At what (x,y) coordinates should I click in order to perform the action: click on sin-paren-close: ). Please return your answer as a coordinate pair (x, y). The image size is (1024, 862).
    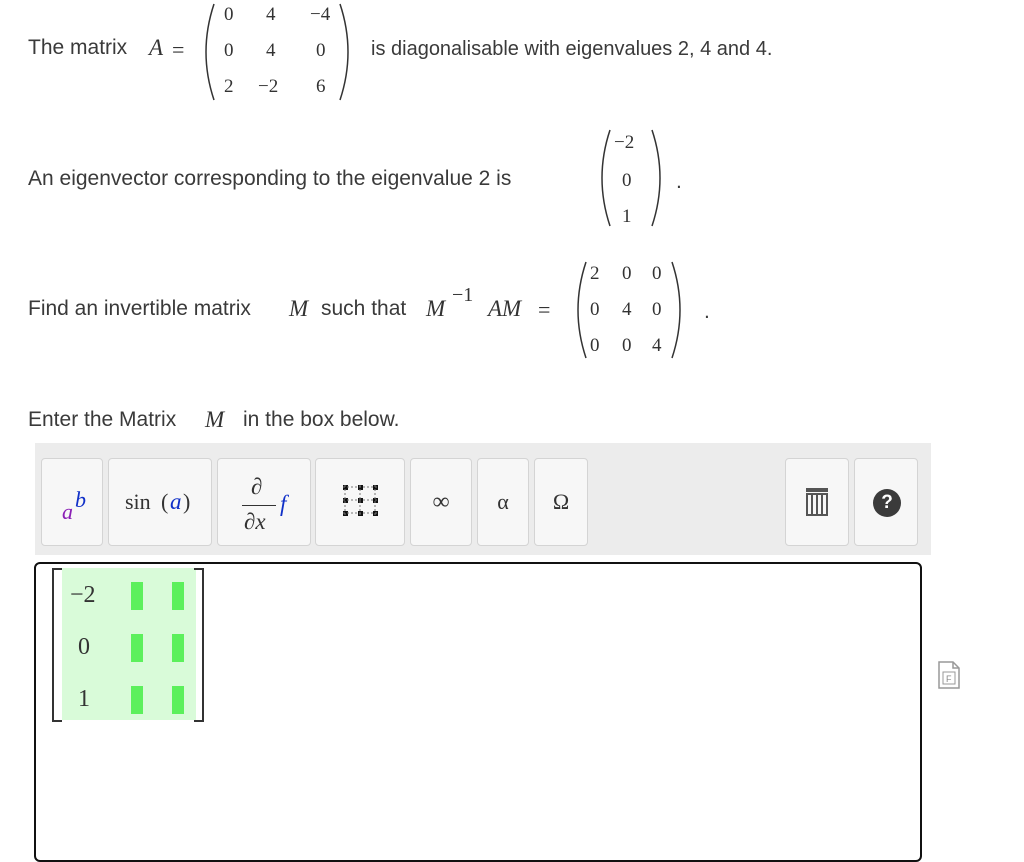
    Looking at the image, I should click on (187, 501).